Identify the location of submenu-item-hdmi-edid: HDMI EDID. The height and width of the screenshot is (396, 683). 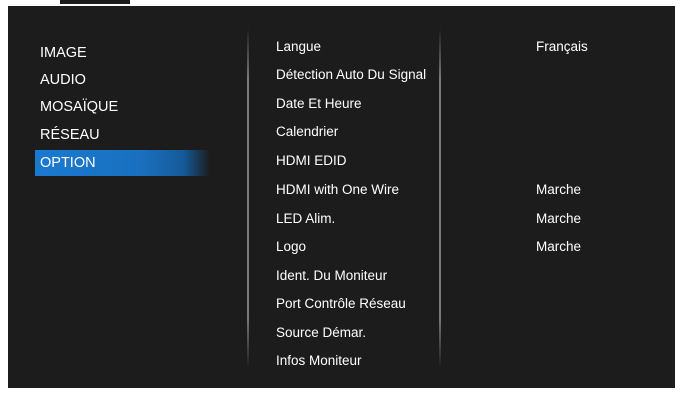
(311, 161).